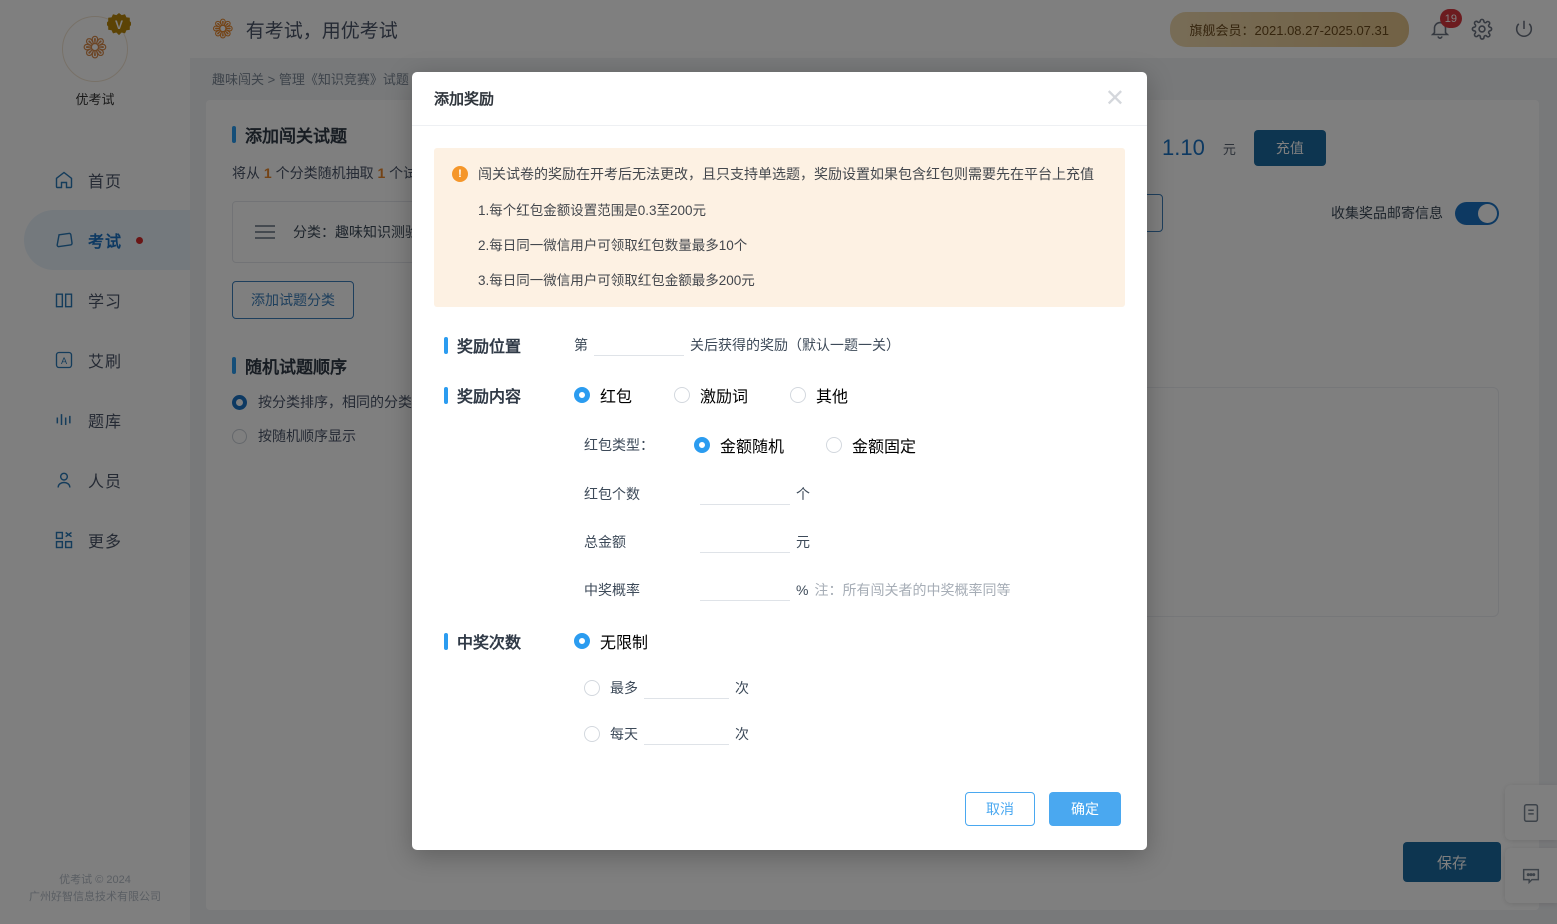  What do you see at coordinates (613, 245) in the screenshot?
I see `notice-item: 2.每日同一微信用户可领取红包数量最多10个` at bounding box center [613, 245].